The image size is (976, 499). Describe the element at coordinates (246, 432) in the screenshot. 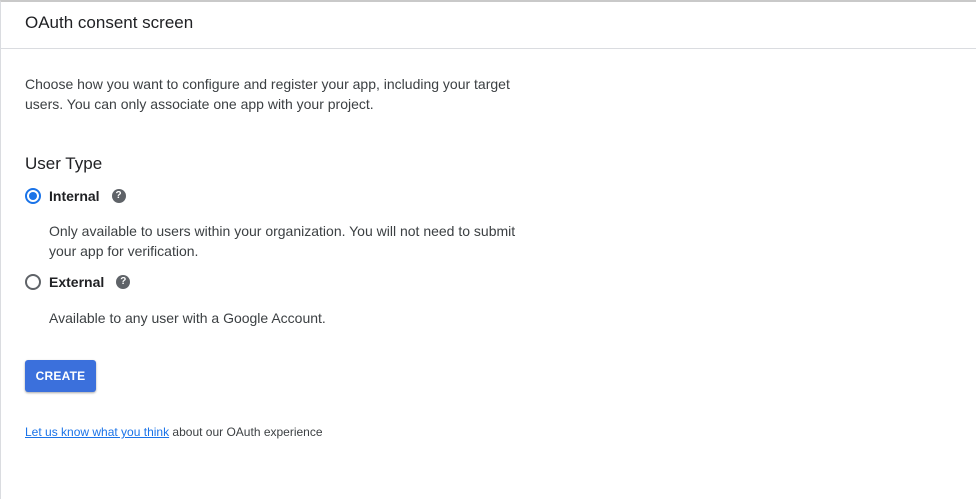

I see `feedback-suffix: about our OAuth experience` at that location.